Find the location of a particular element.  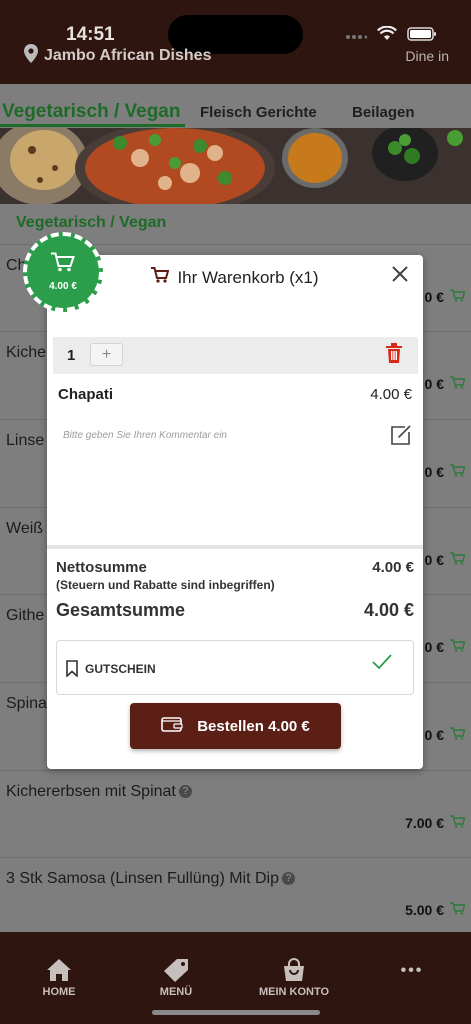

restaurant-location: Jambo African Dishes is located at coordinates (117, 56).